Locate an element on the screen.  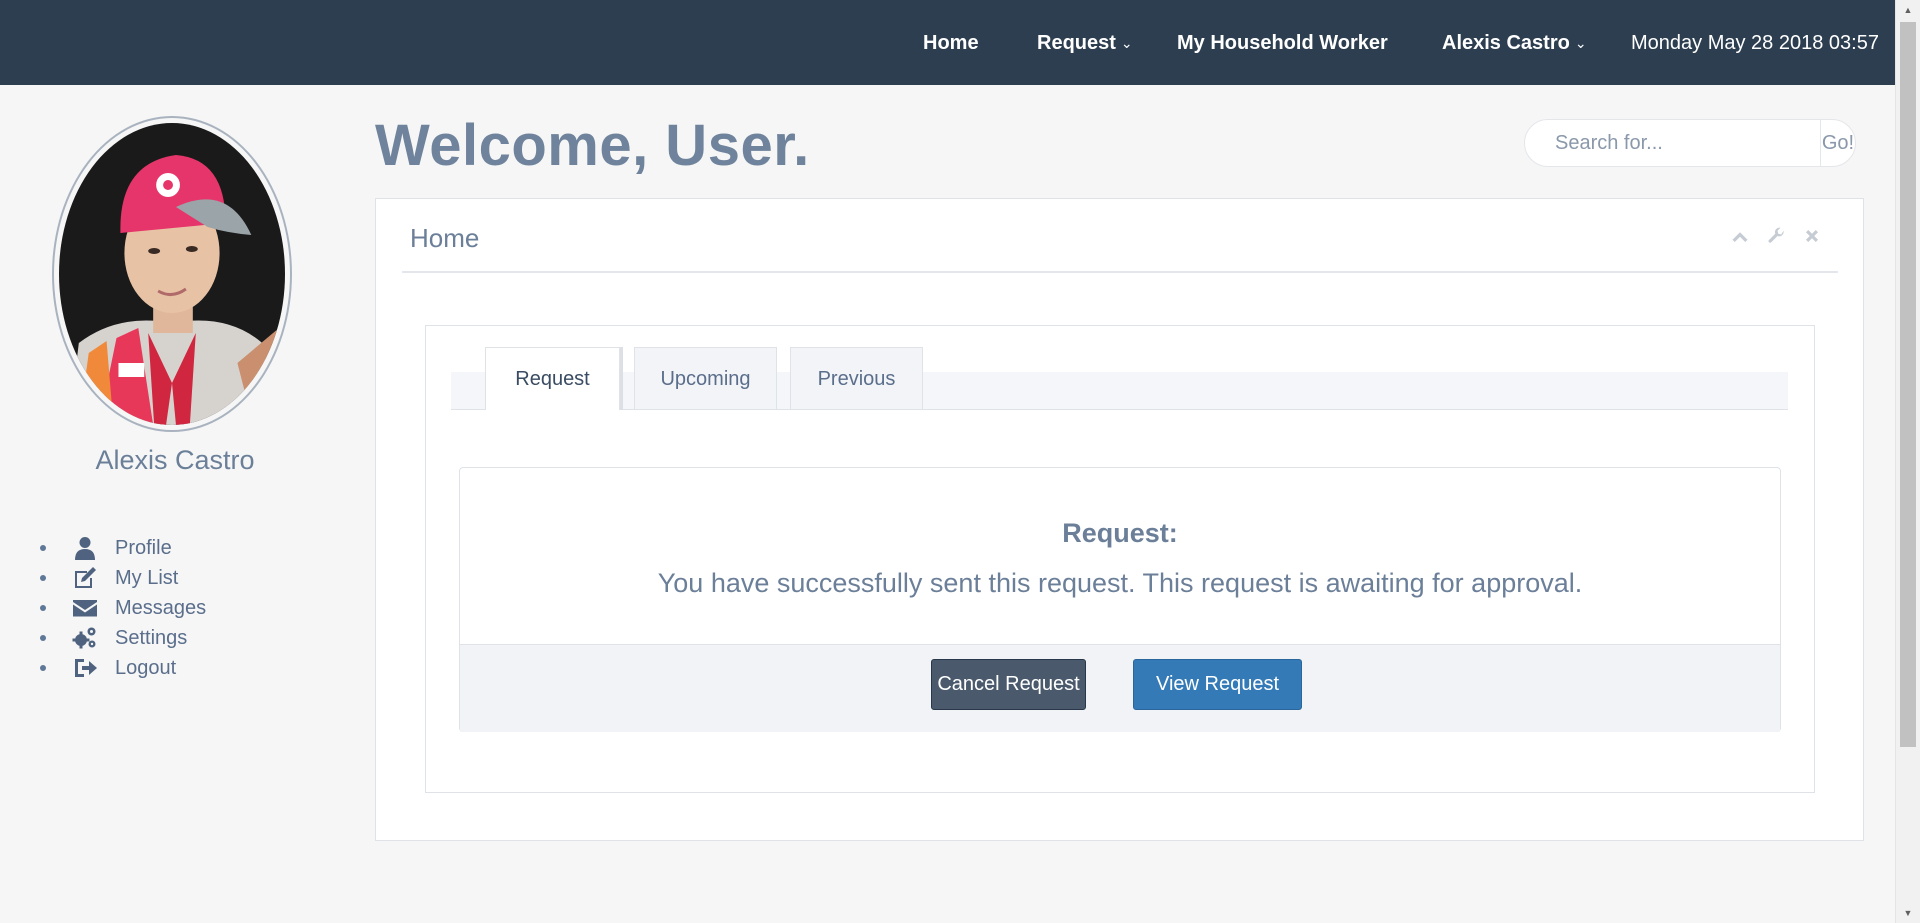
sidebar-item-label: Settings is located at coordinates (151, 637).